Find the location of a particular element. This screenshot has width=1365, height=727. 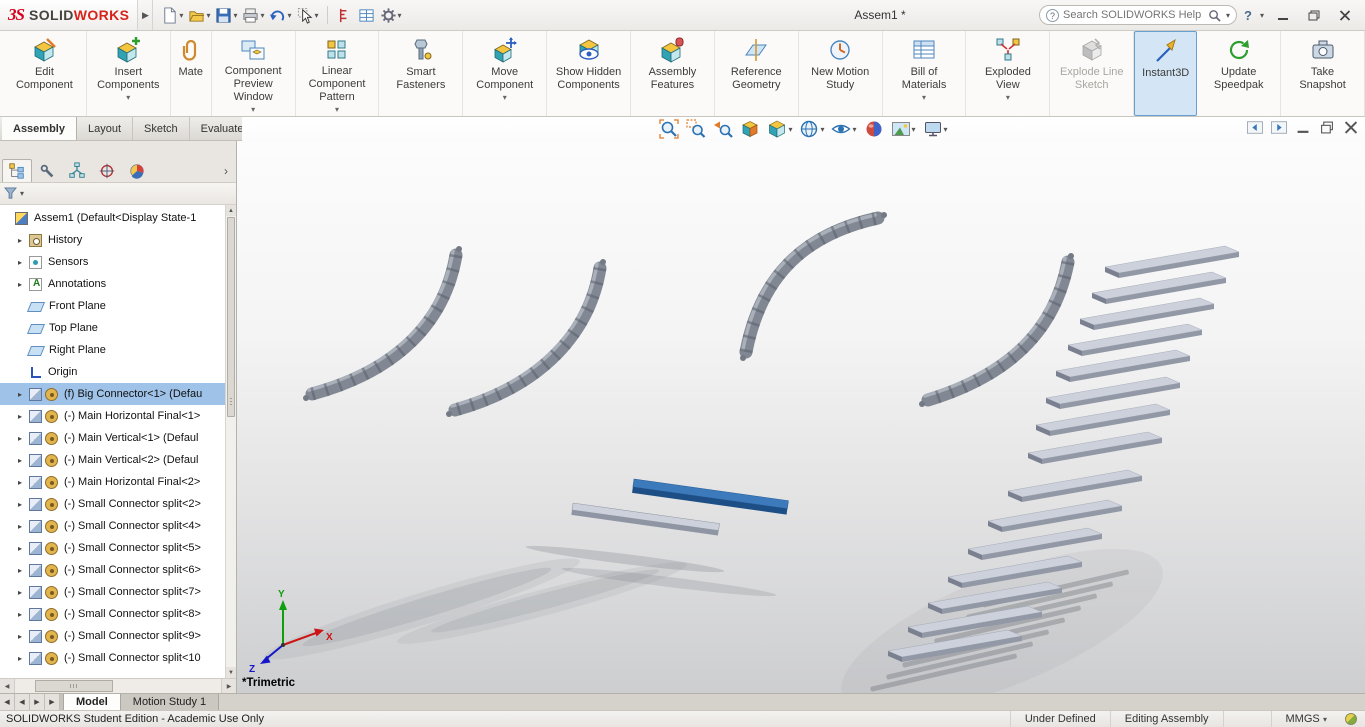

scroll-up-icon: ▲ is located at coordinates (231, 210).